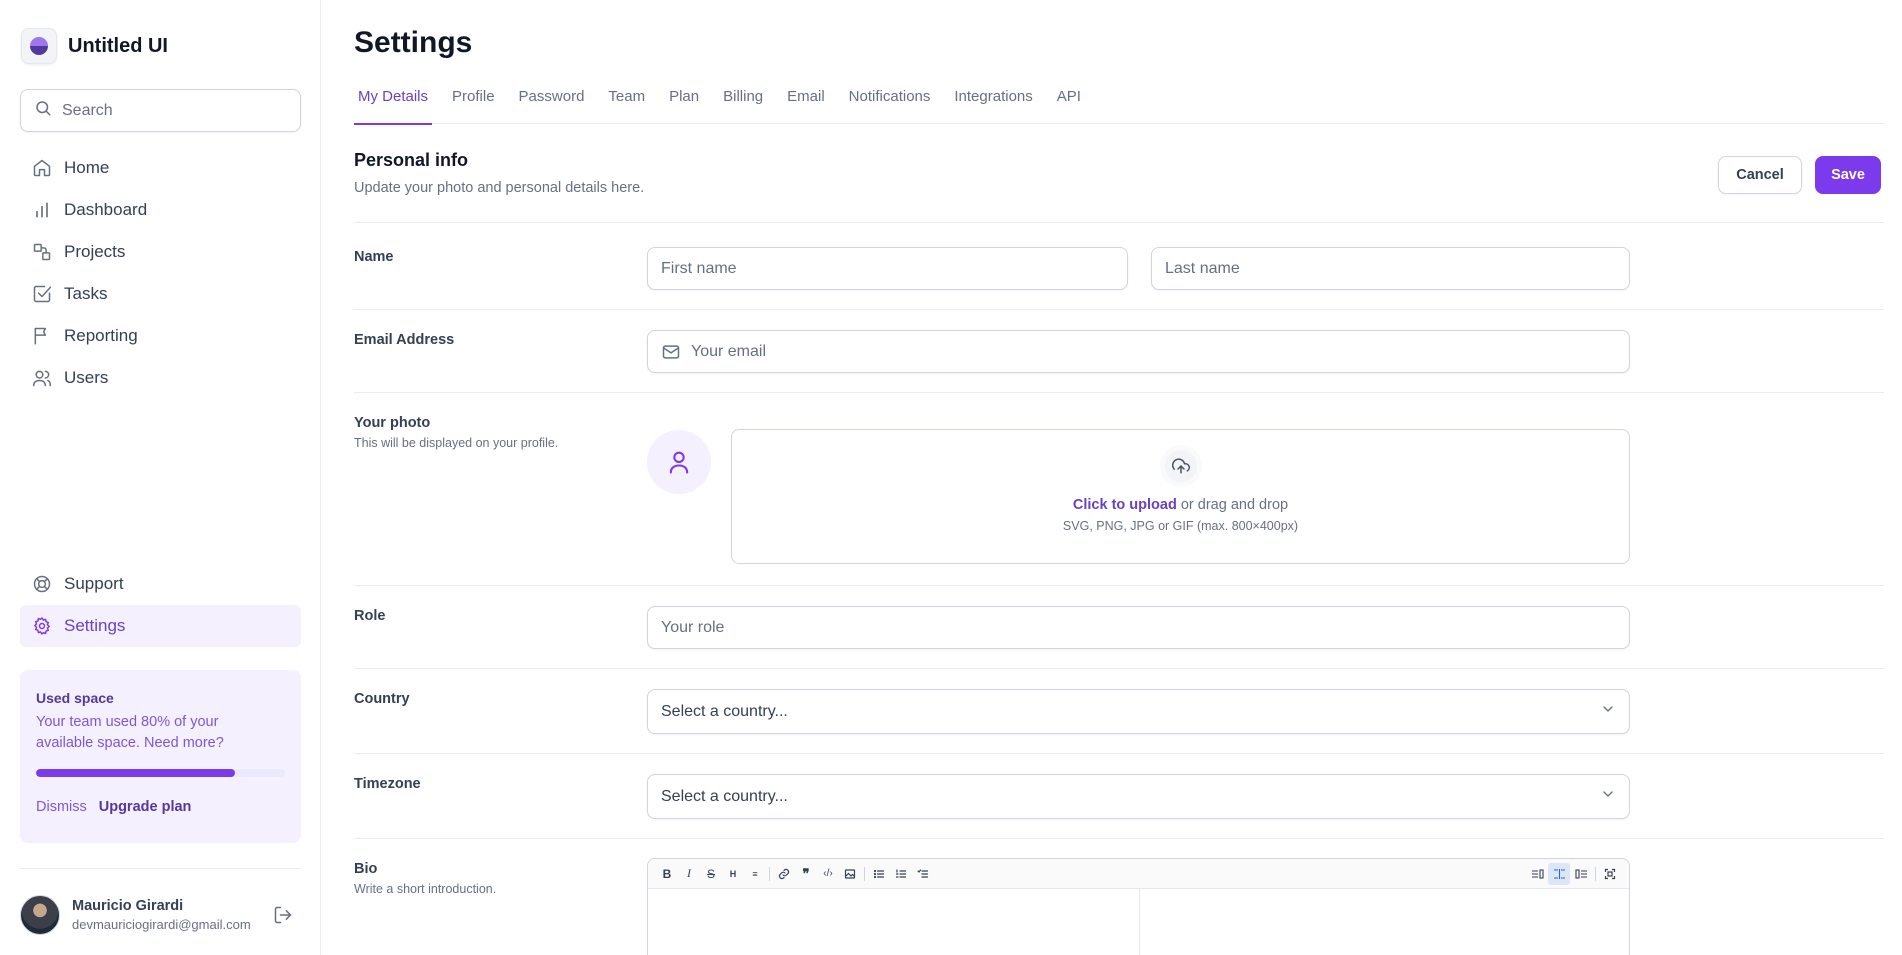 The width and height of the screenshot is (1902, 955). I want to click on nav-item-home: Home, so click(160, 168).